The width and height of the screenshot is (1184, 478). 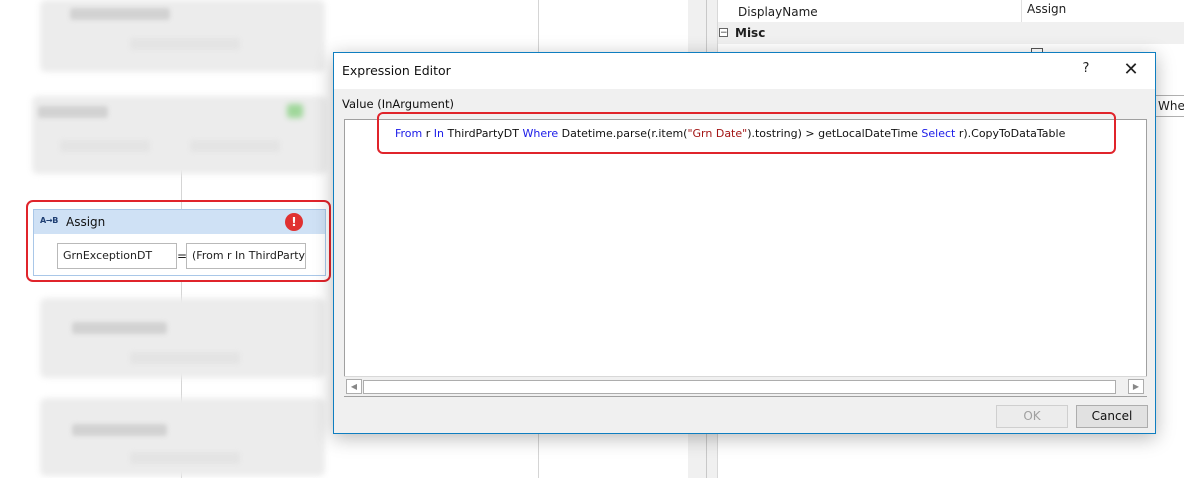 What do you see at coordinates (1169, 106) in the screenshot?
I see `property-value-field: Whe` at bounding box center [1169, 106].